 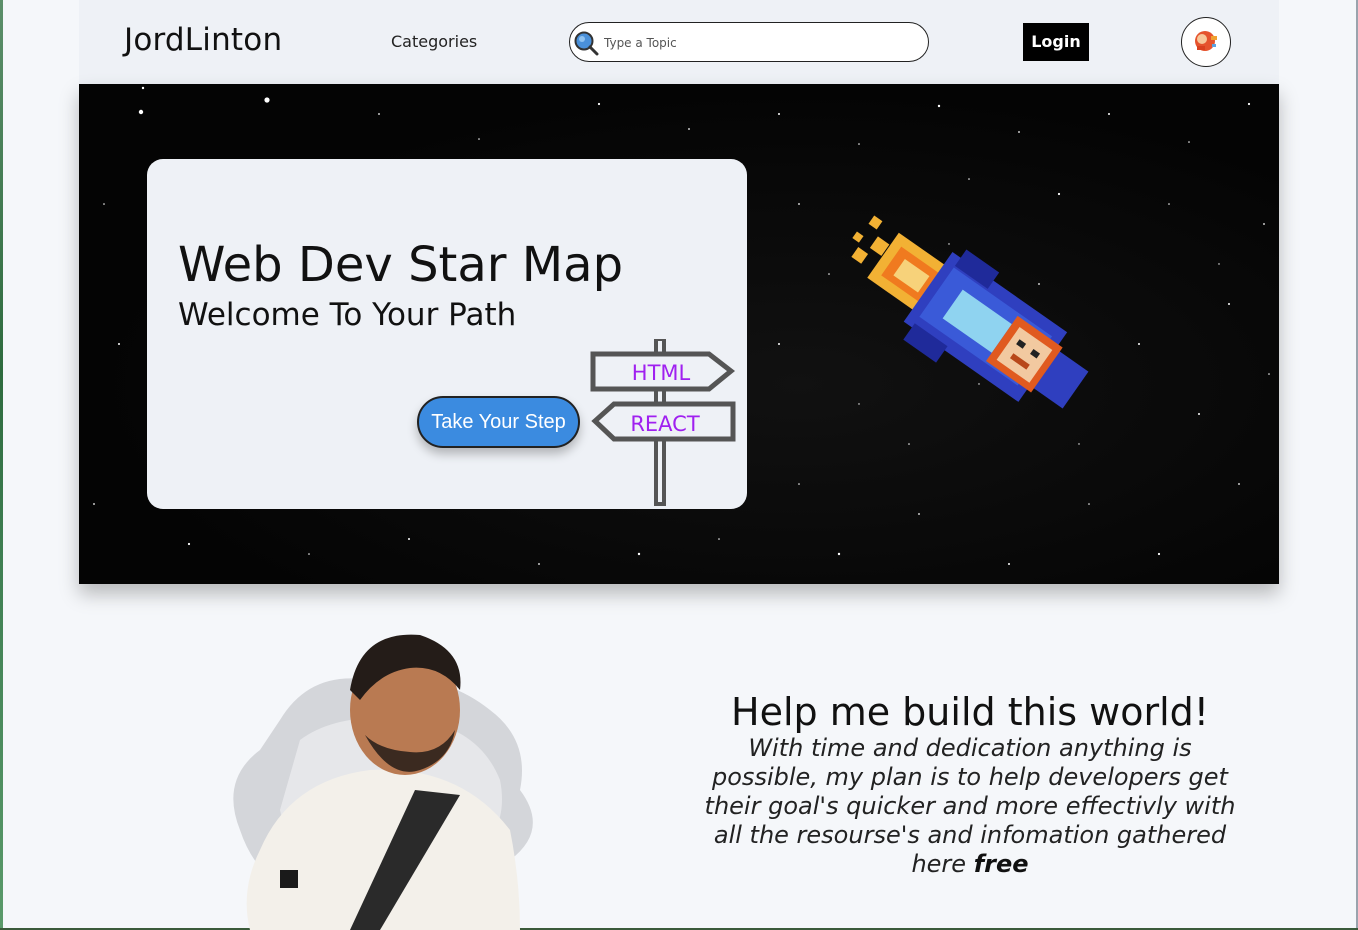 I want to click on search-input, so click(x=754, y=43).